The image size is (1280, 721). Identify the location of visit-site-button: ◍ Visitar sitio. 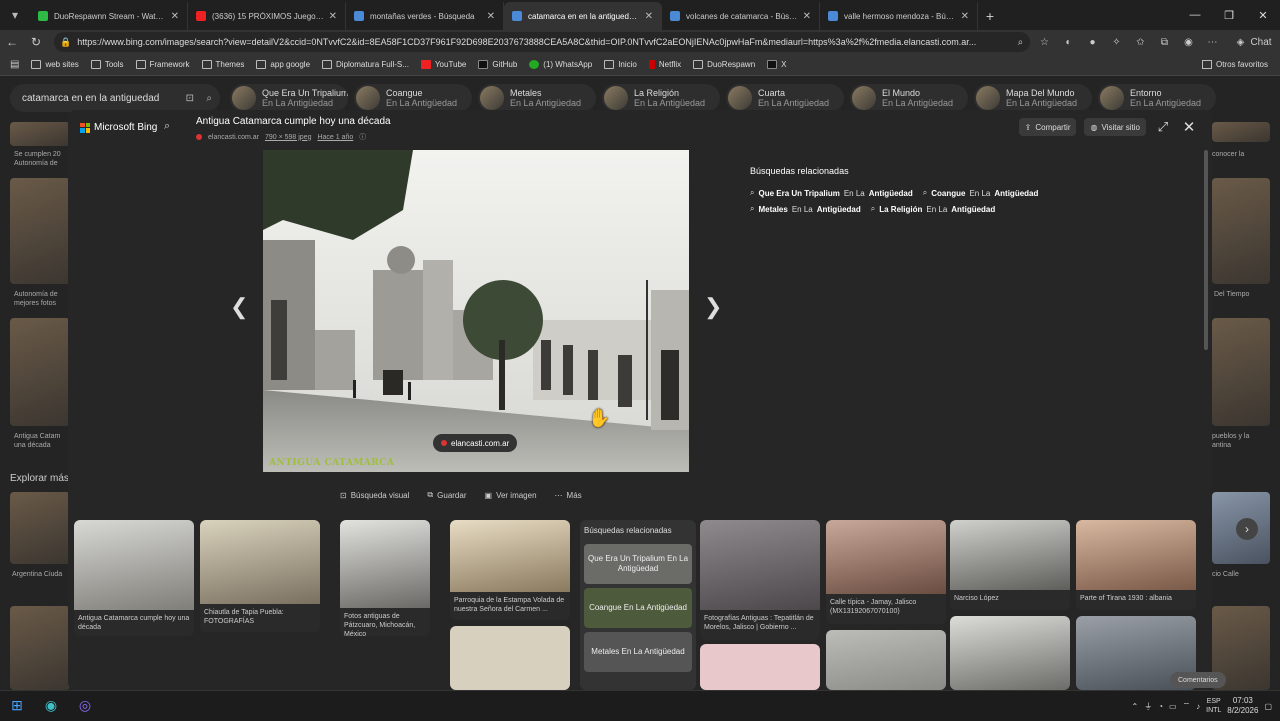
(1115, 127).